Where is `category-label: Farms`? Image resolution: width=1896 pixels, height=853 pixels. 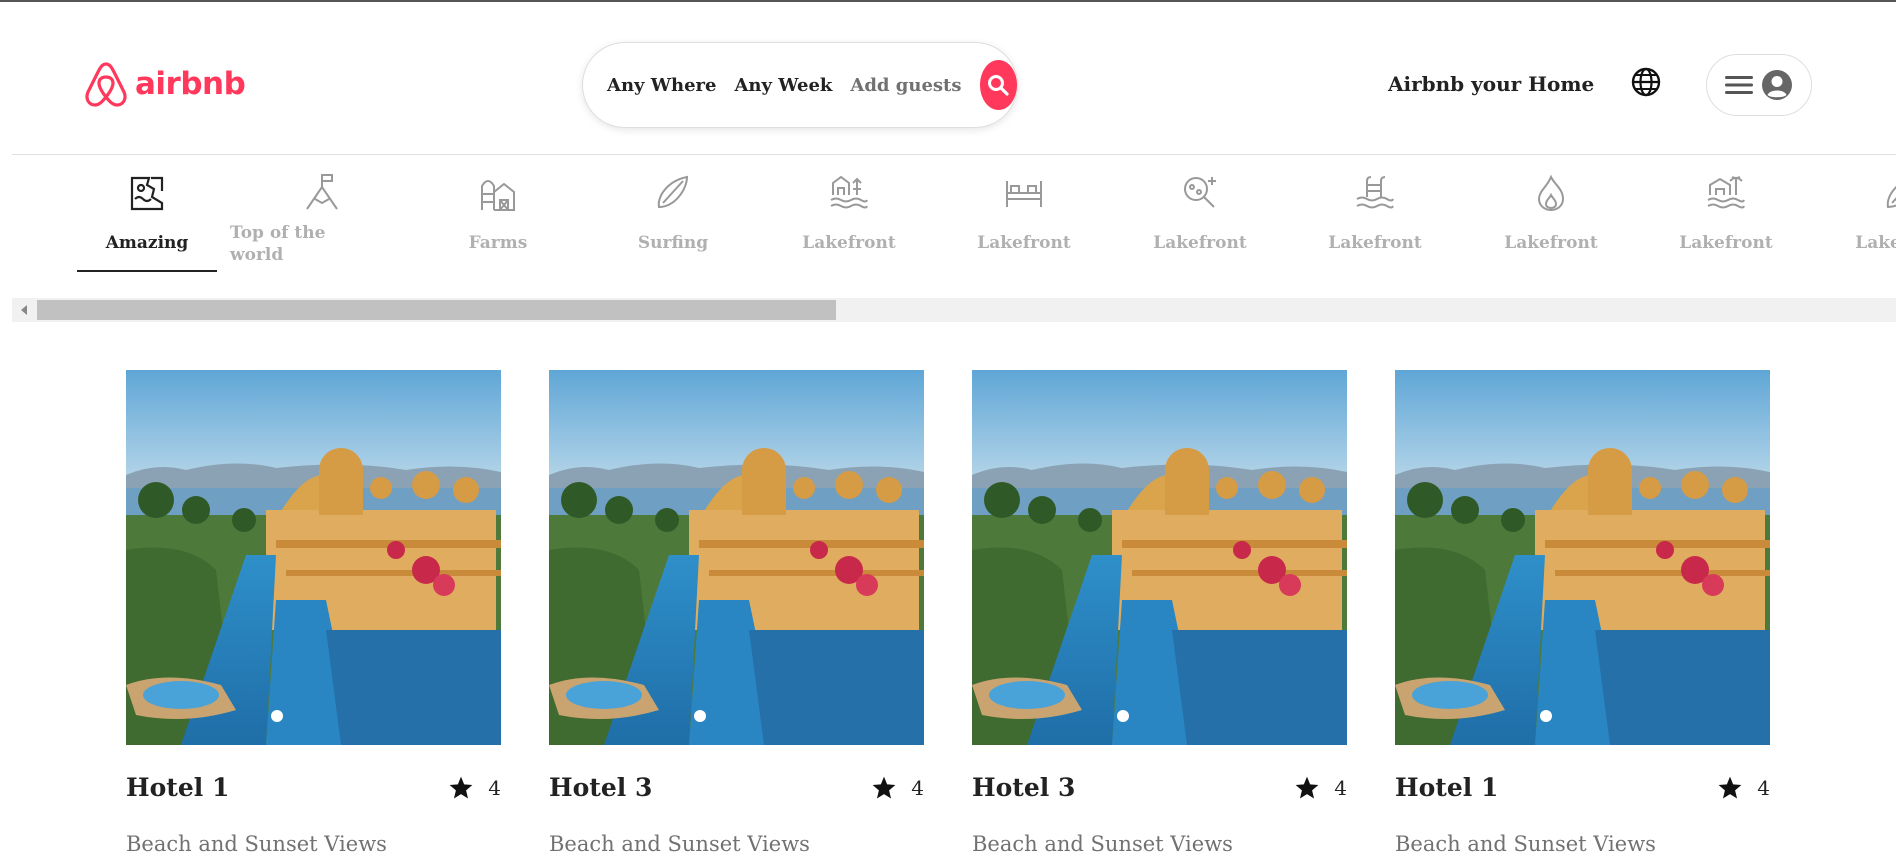
category-label: Farms is located at coordinates (498, 243).